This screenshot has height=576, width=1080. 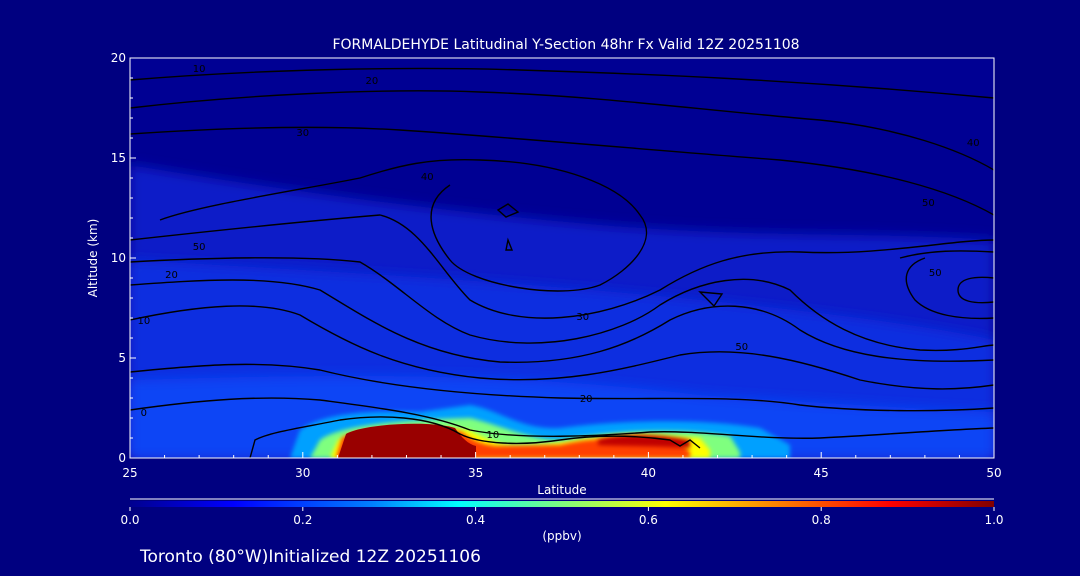 I want to click on y-tick-label: 0, so click(x=122, y=458).